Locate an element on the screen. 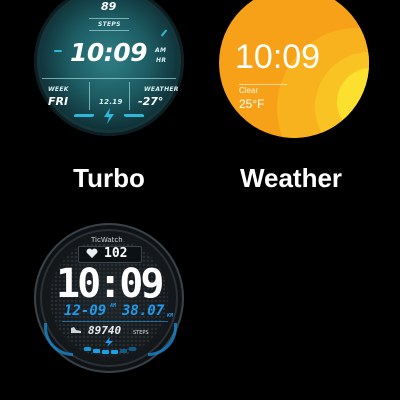 This screenshot has width=400, height=400. ticwatch-steps-label: STEPS is located at coordinates (141, 333).